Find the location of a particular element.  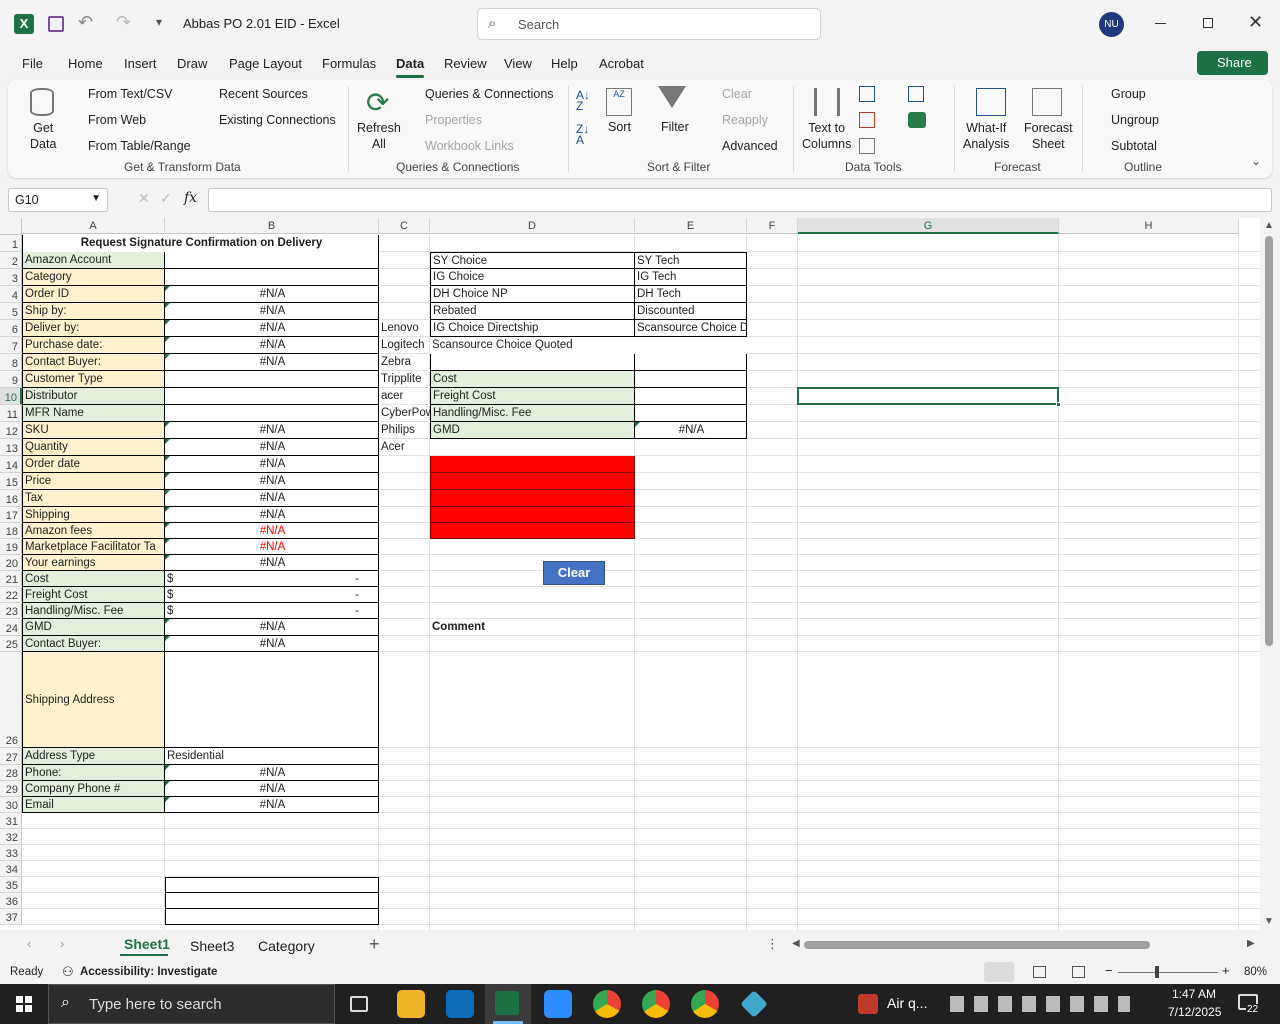

column-header: A is located at coordinates (93, 226).